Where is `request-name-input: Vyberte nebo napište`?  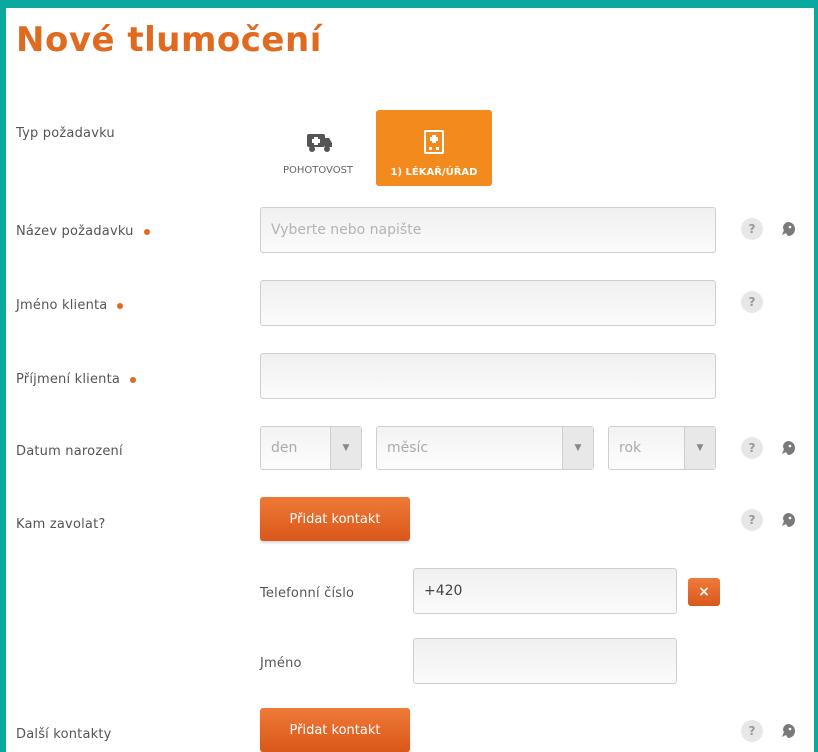 request-name-input: Vyberte nebo napište is located at coordinates (488, 230).